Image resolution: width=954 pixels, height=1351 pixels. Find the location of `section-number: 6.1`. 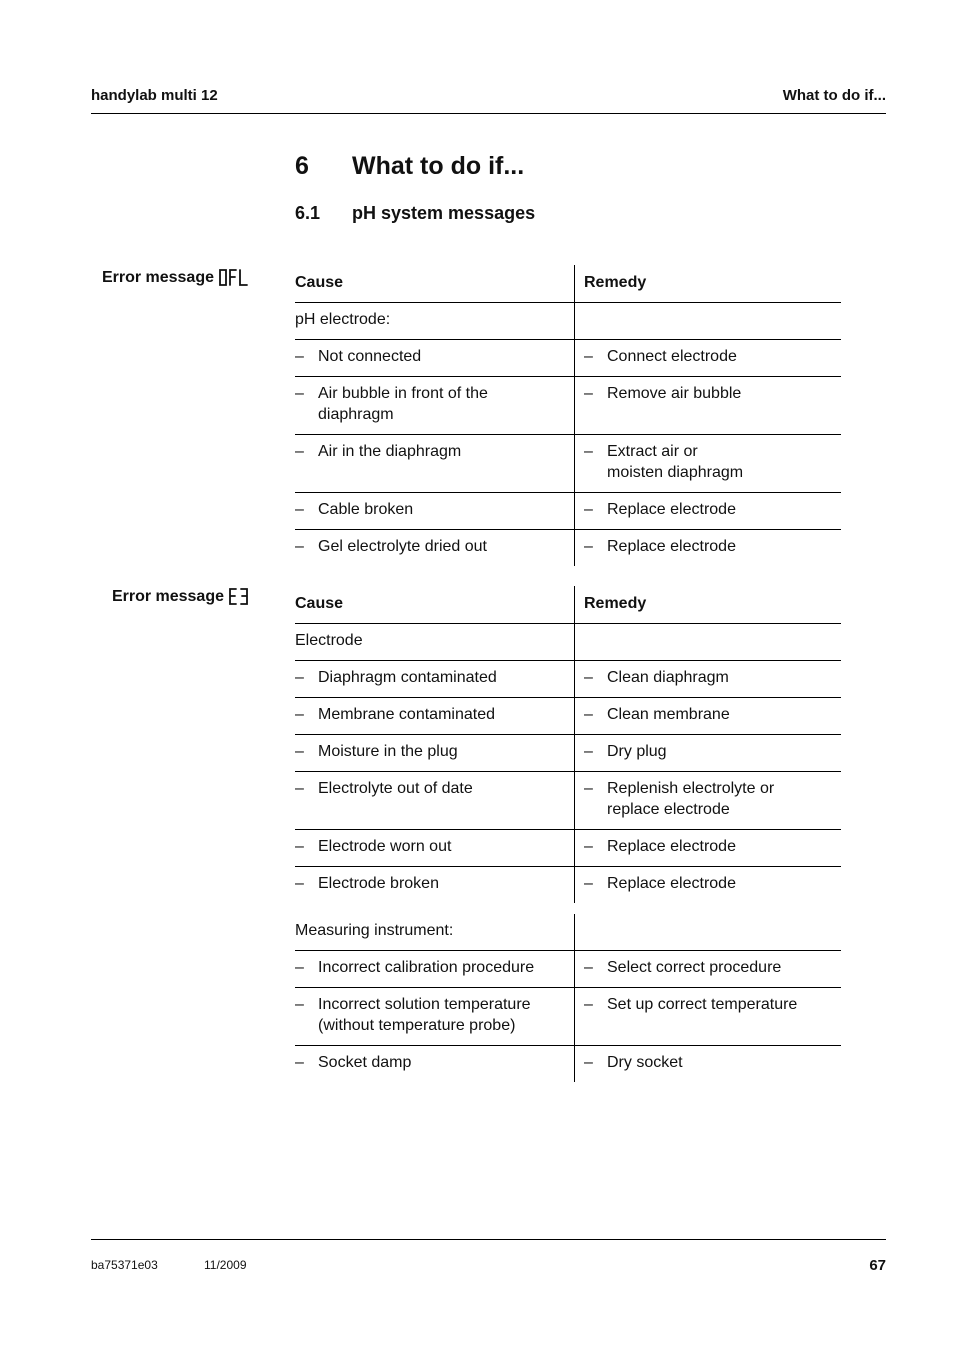

section-number: 6.1 is located at coordinates (308, 213).